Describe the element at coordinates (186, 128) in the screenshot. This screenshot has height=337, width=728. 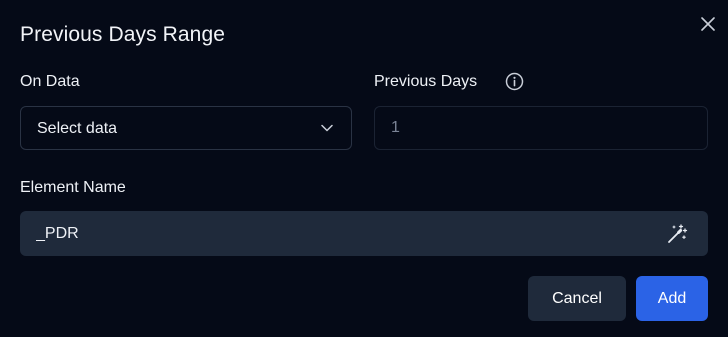
I see `on-data-select: Select data` at that location.